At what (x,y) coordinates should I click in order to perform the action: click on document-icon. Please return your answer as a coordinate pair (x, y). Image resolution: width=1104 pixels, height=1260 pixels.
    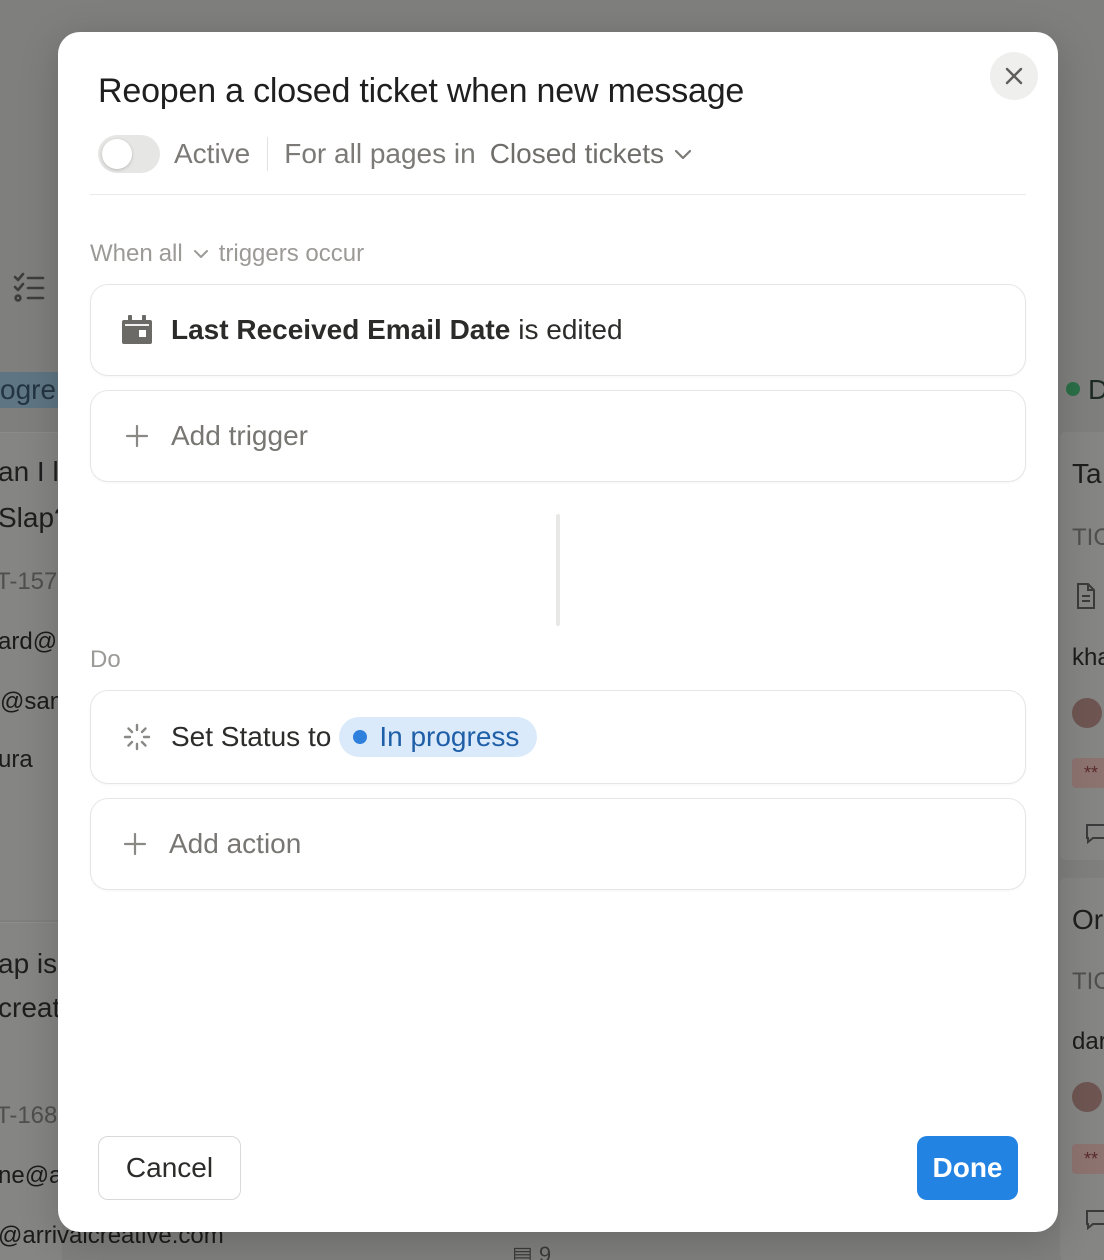
    Looking at the image, I should click on (1086, 596).